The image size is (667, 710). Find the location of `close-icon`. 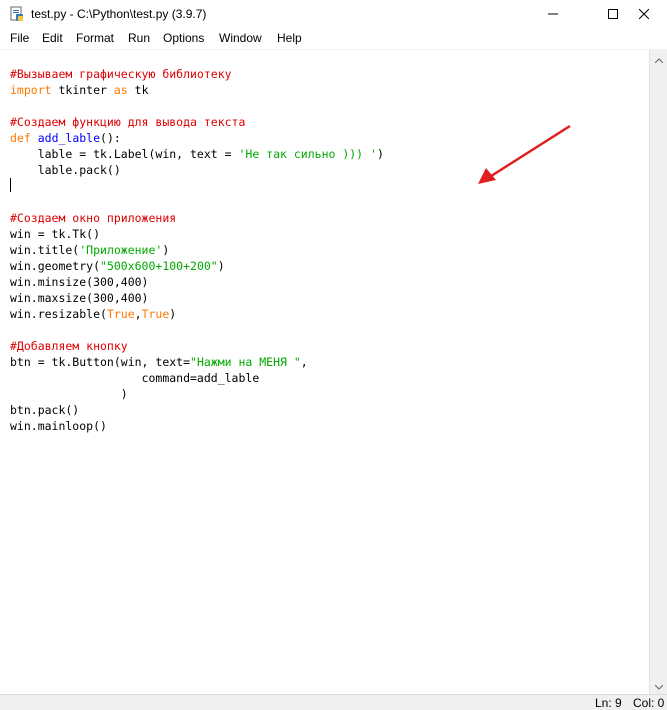

close-icon is located at coordinates (644, 15).